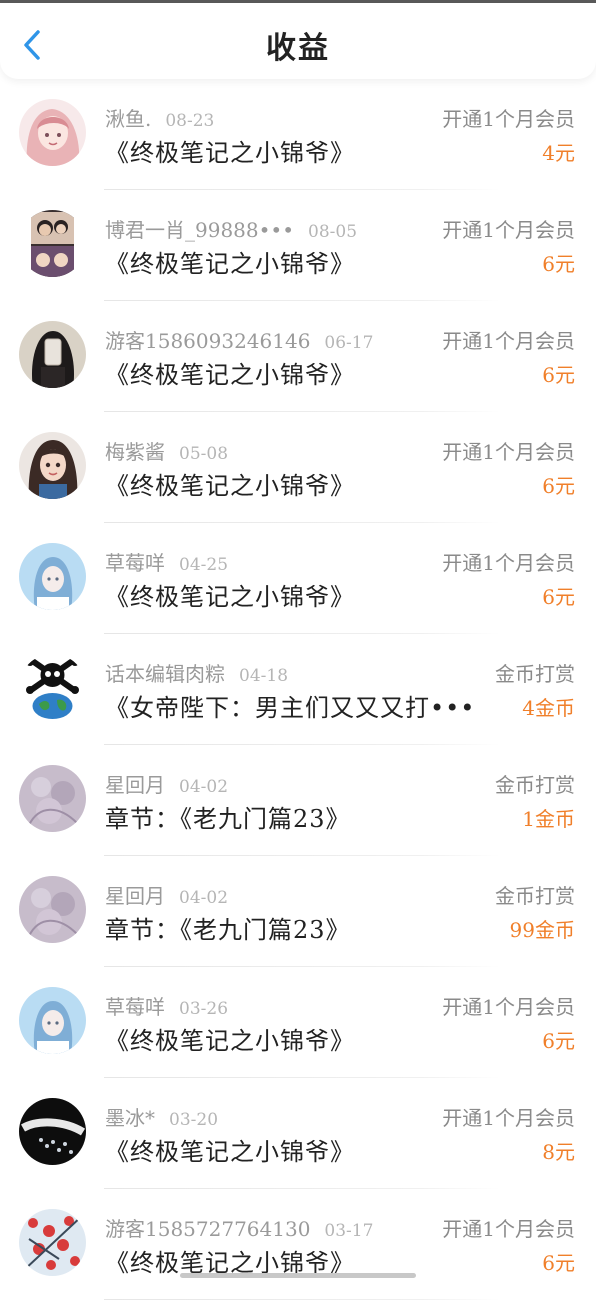 This screenshot has width=596, height=1300. What do you see at coordinates (298, 467) in the screenshot?
I see `earning-record: 梅紫酱 05-08 《终极笔记之小锦爷》 开通1个月会员 6元` at bounding box center [298, 467].